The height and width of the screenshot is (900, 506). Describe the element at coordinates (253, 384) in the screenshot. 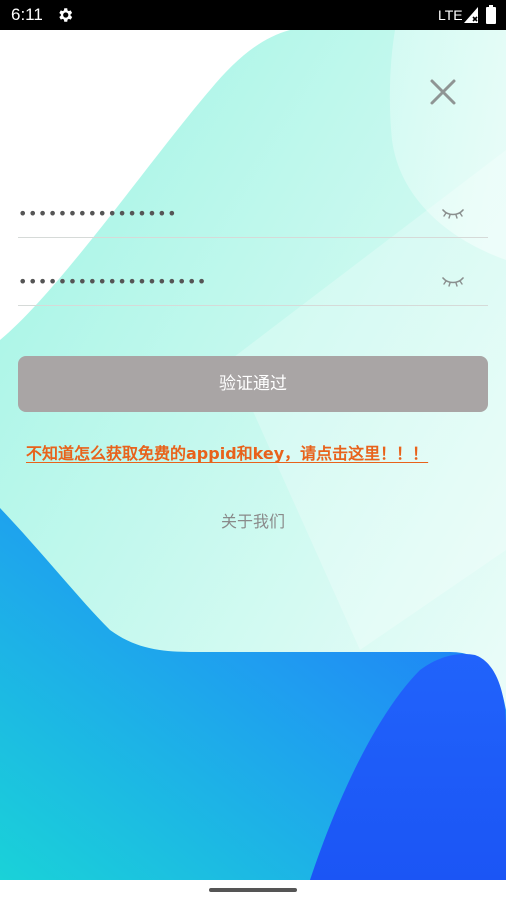

I see `verify-button: 验证通过` at that location.